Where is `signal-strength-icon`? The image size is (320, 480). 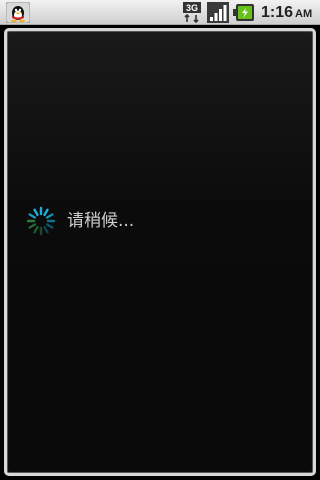
signal-strength-icon is located at coordinates (218, 12).